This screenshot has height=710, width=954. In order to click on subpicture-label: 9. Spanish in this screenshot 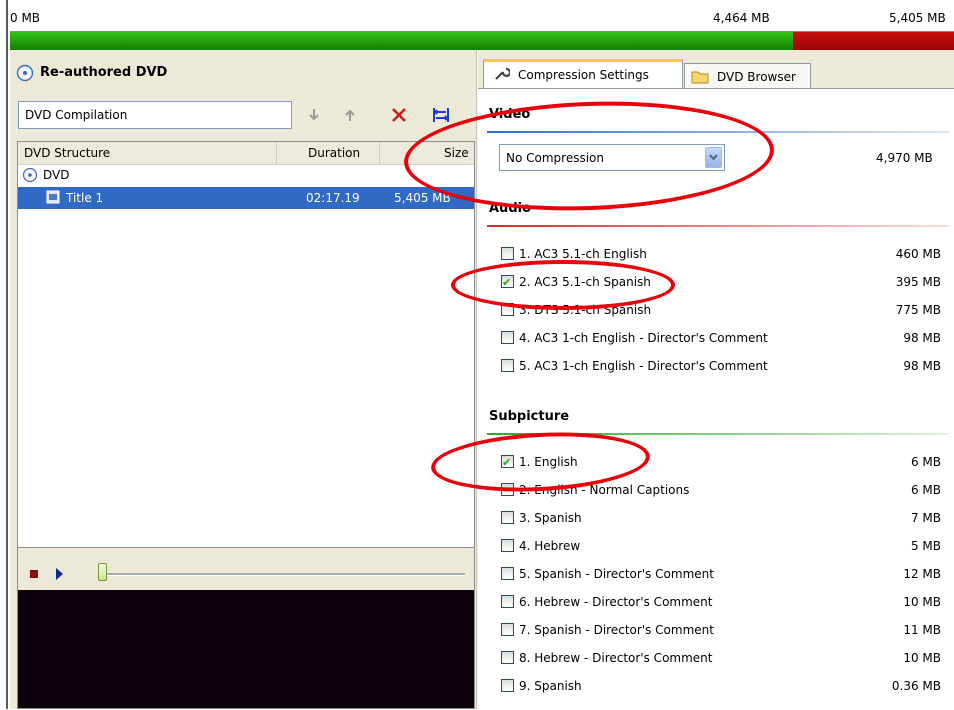, I will do `click(550, 686)`.